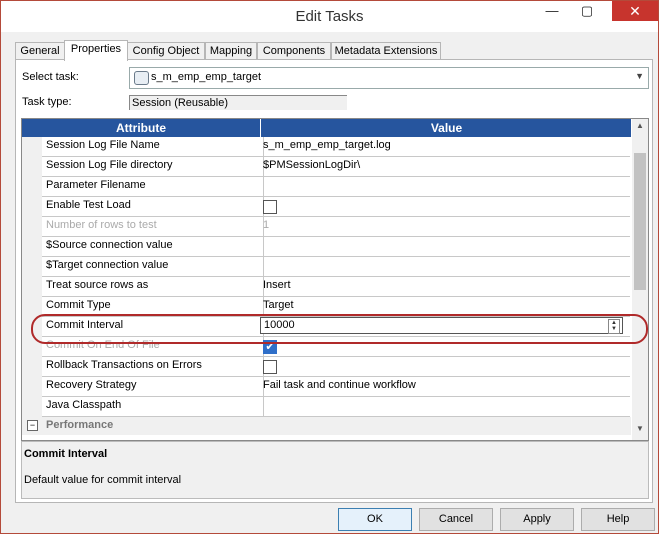 Image resolution: width=659 pixels, height=534 pixels. Describe the element at coordinates (153, 367) in the screenshot. I see `attribute-cell: Rollback Transactions on Errors` at that location.